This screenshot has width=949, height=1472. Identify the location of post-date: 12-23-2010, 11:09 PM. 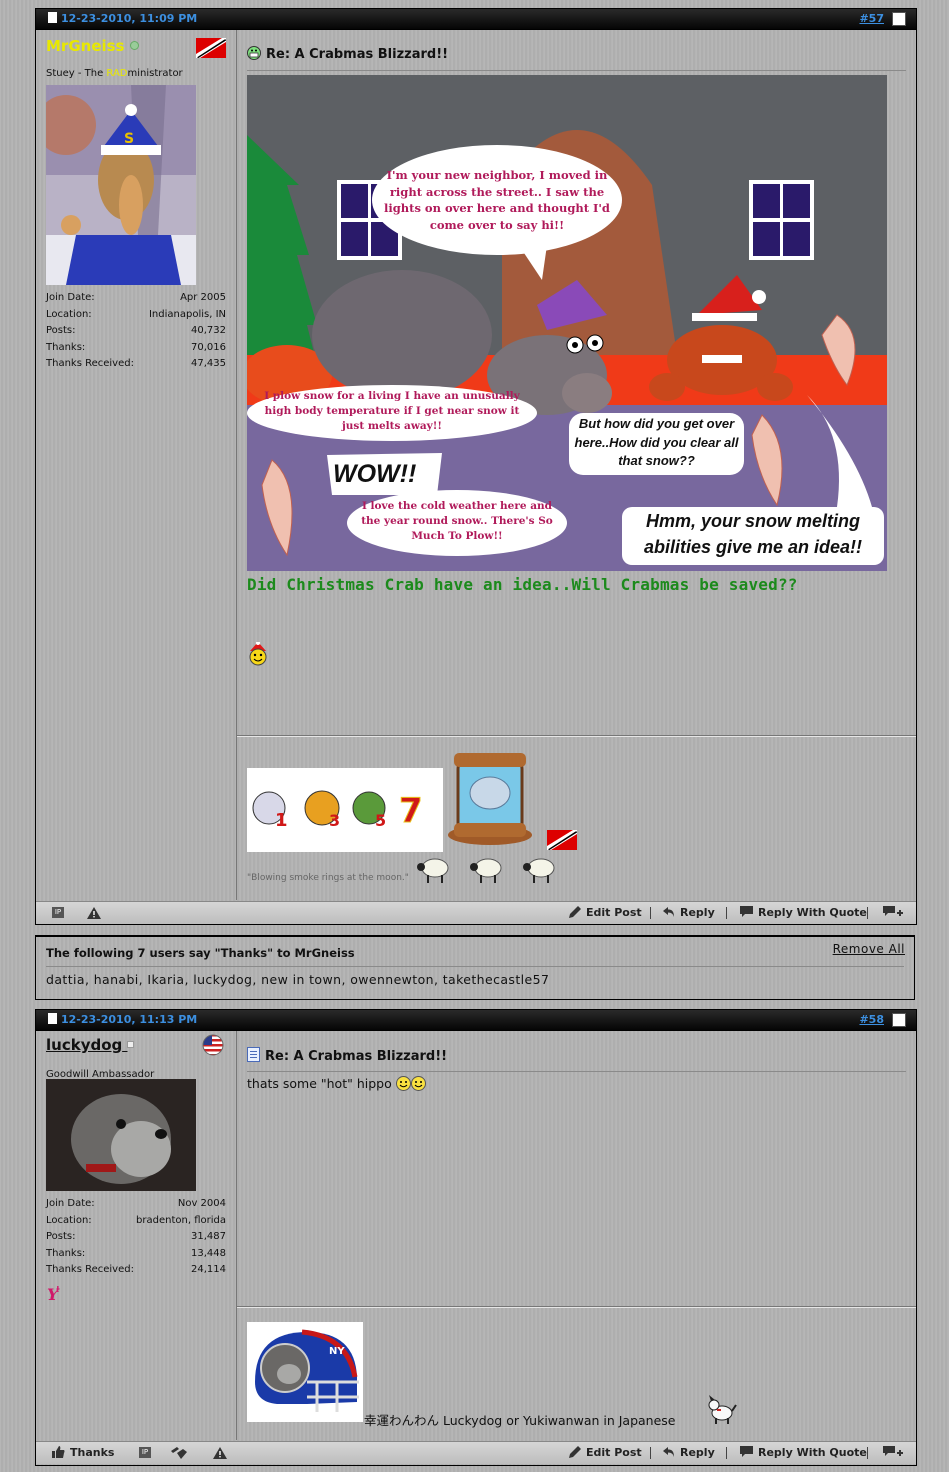
(122, 18).